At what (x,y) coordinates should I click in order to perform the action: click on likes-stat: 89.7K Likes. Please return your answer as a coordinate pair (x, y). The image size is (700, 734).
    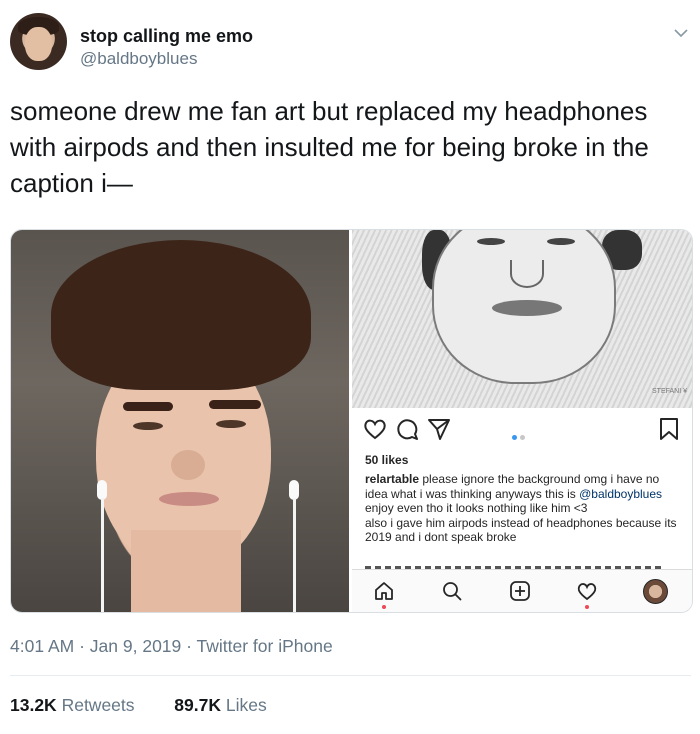
    Looking at the image, I should click on (220, 705).